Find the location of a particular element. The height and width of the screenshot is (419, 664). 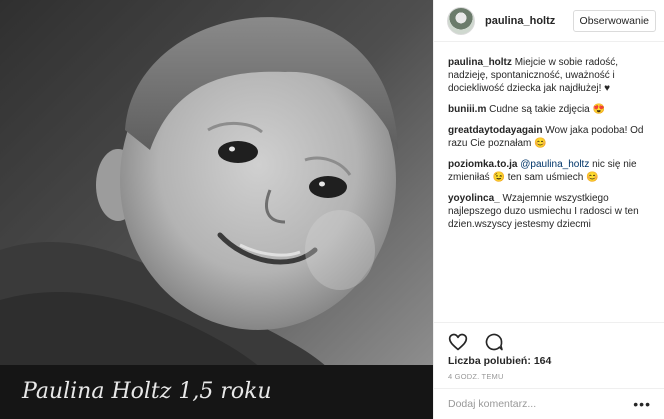

comment-icon is located at coordinates (494, 342).